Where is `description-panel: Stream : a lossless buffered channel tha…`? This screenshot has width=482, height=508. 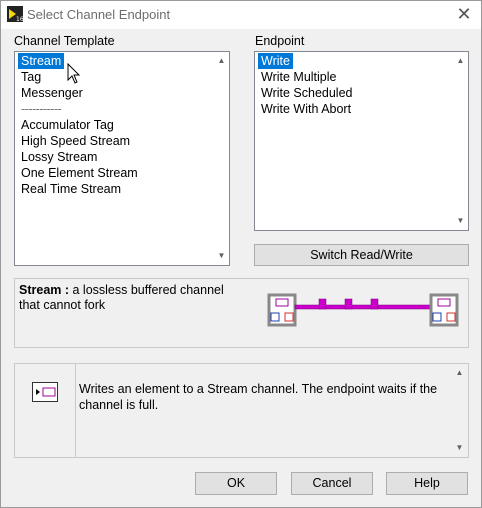 description-panel: Stream : a lossless buffered channel tha… is located at coordinates (241, 313).